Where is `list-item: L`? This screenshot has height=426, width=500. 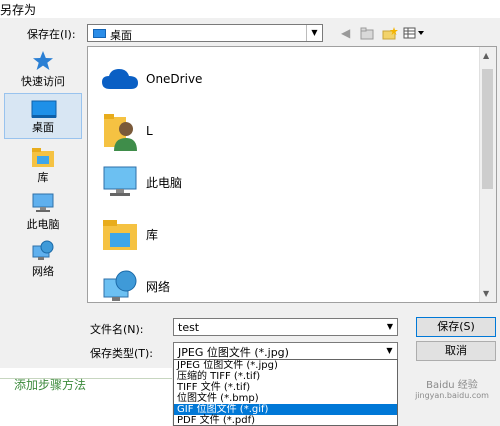 list-item: L is located at coordinates (244, 131).